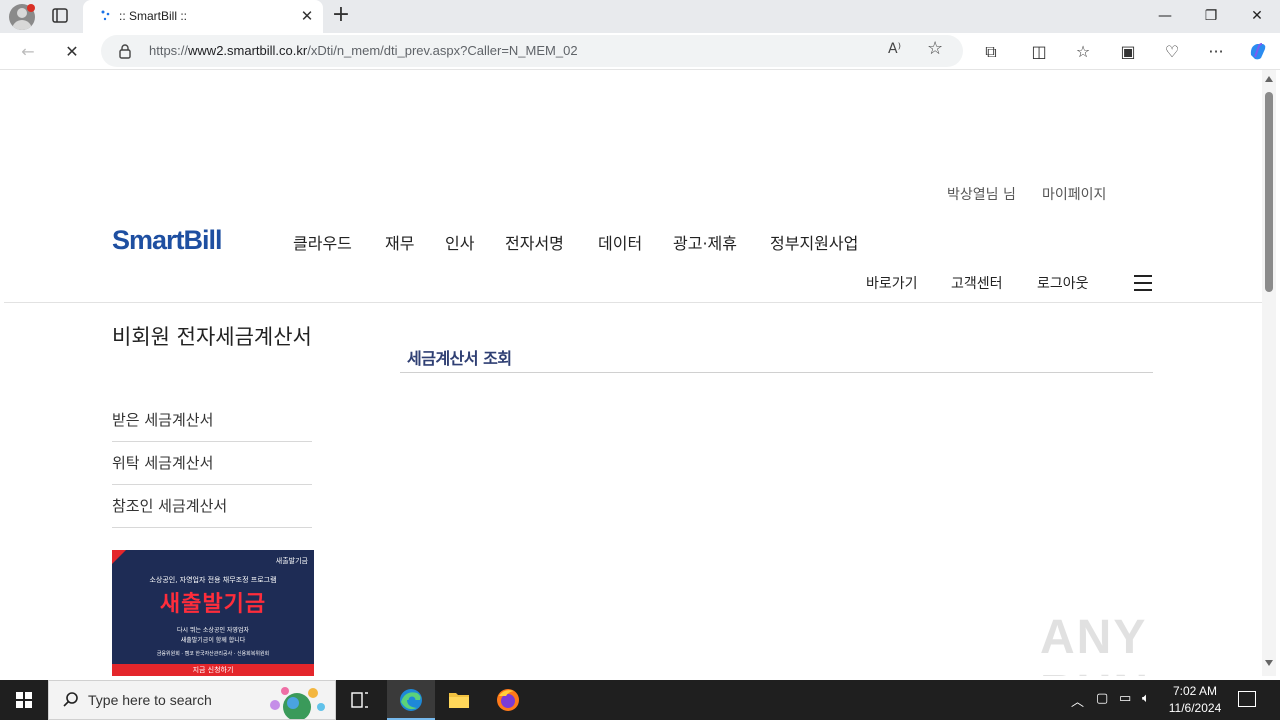 Image resolution: width=1280 pixels, height=720 pixels. What do you see at coordinates (125, 51) in the screenshot?
I see `lock-icon` at bounding box center [125, 51].